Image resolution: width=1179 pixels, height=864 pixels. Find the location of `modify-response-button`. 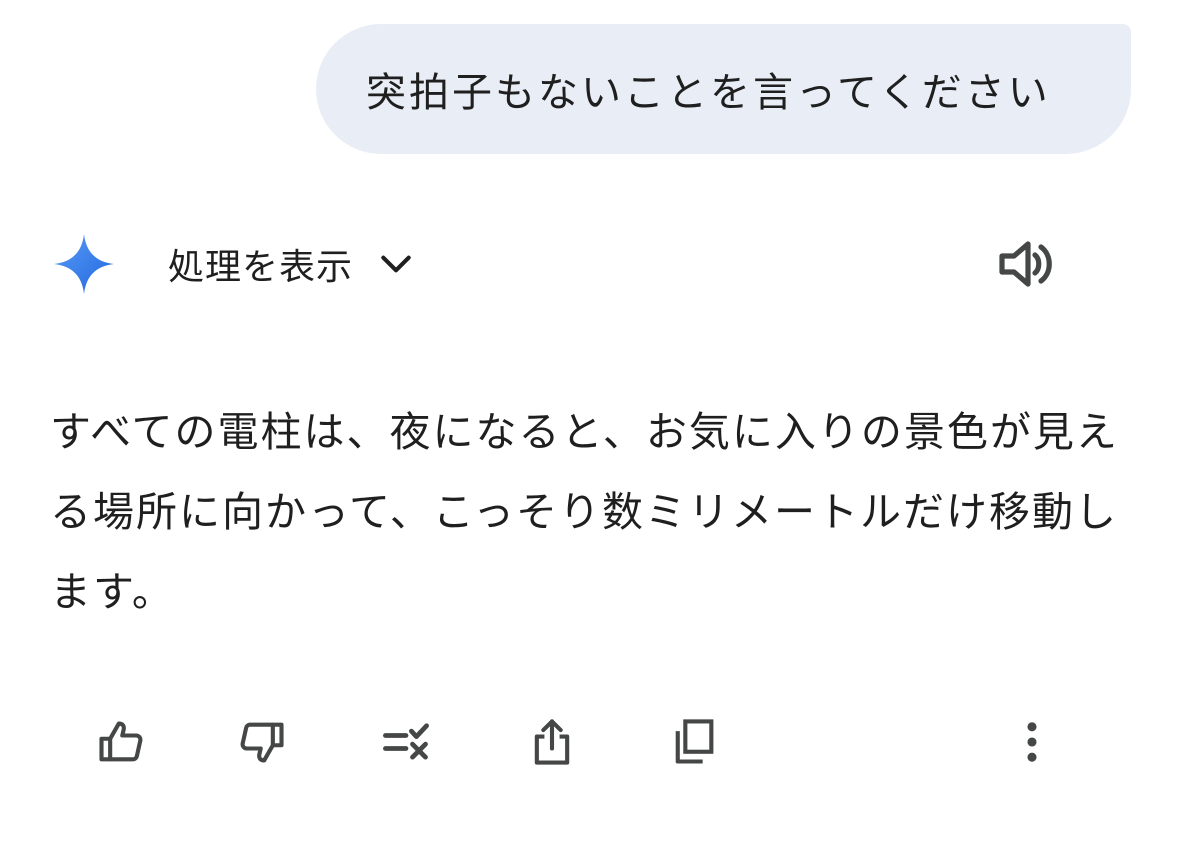

modify-response-button is located at coordinates (406, 742).